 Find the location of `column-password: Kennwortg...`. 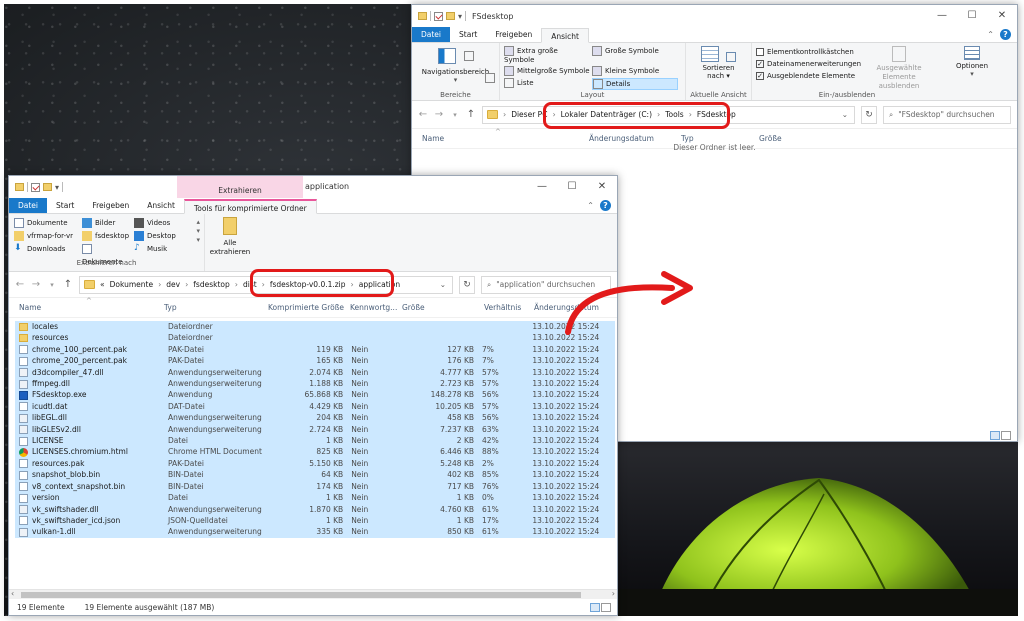

column-password: Kennwortg... is located at coordinates (371, 307).